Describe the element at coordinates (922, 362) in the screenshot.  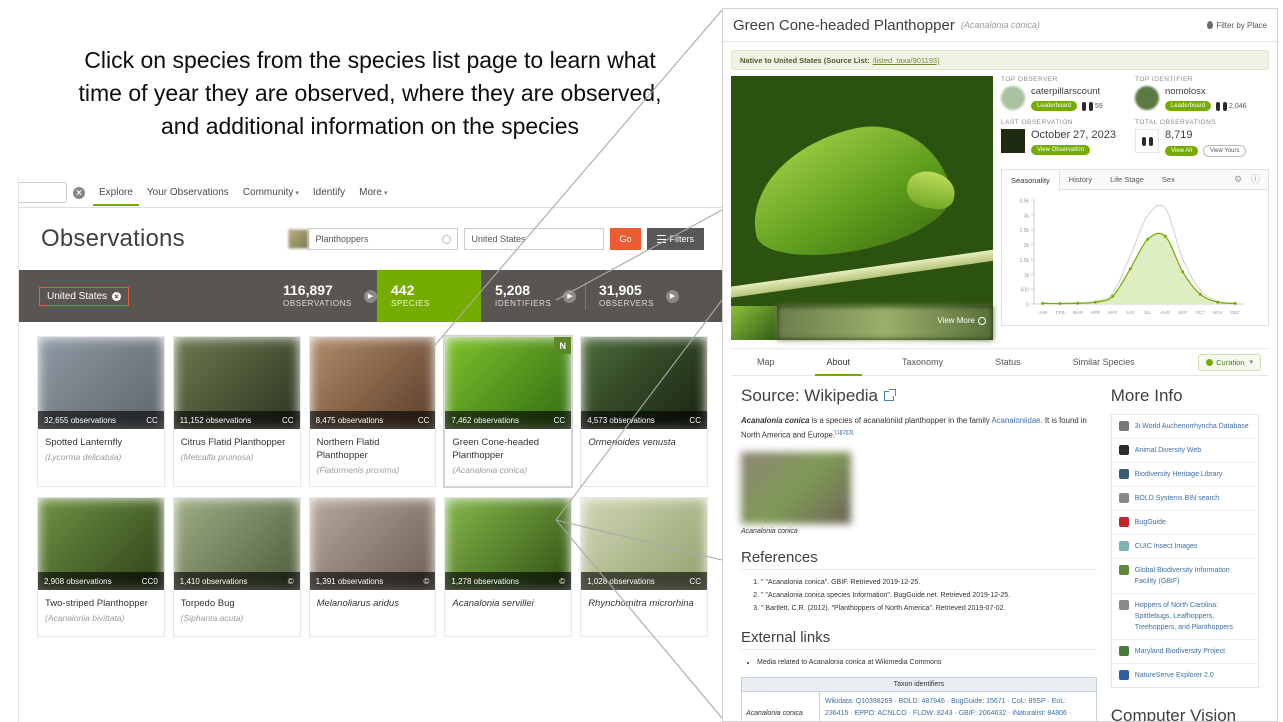
I see `tab-taxonomy: Taxonomy` at that location.